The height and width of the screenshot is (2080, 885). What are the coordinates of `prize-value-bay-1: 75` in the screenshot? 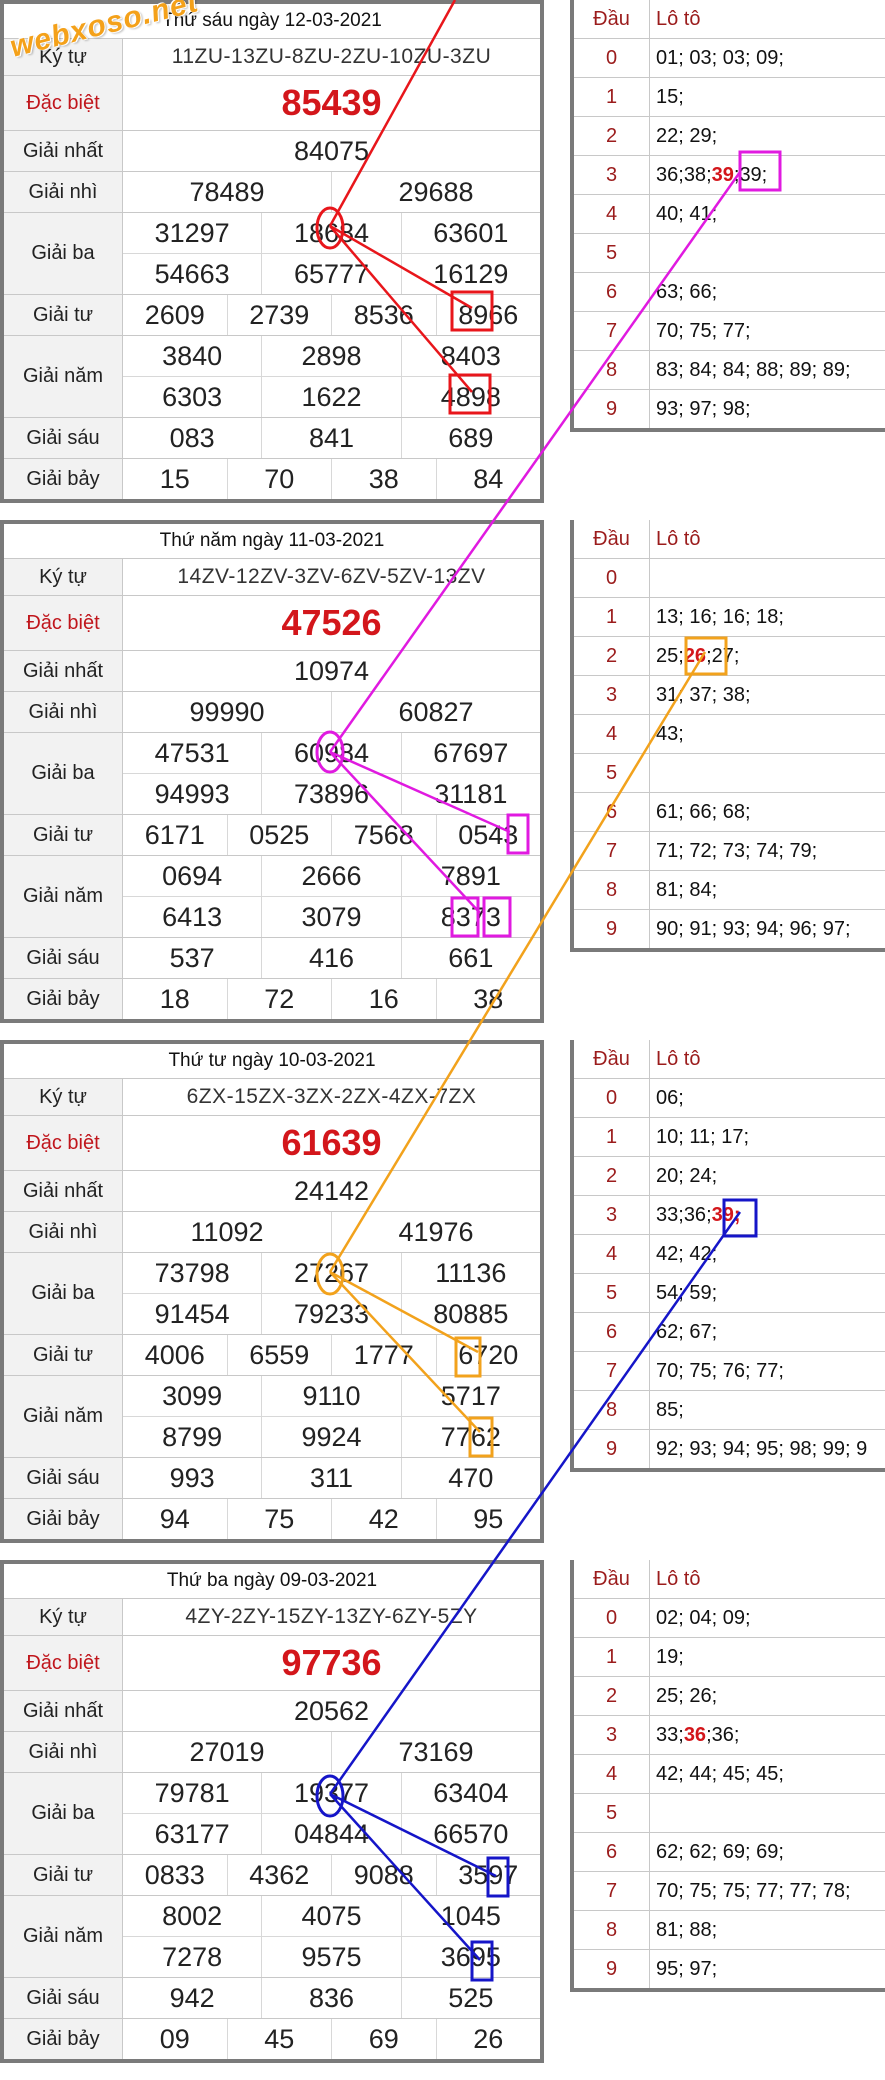 It's located at (279, 1519).